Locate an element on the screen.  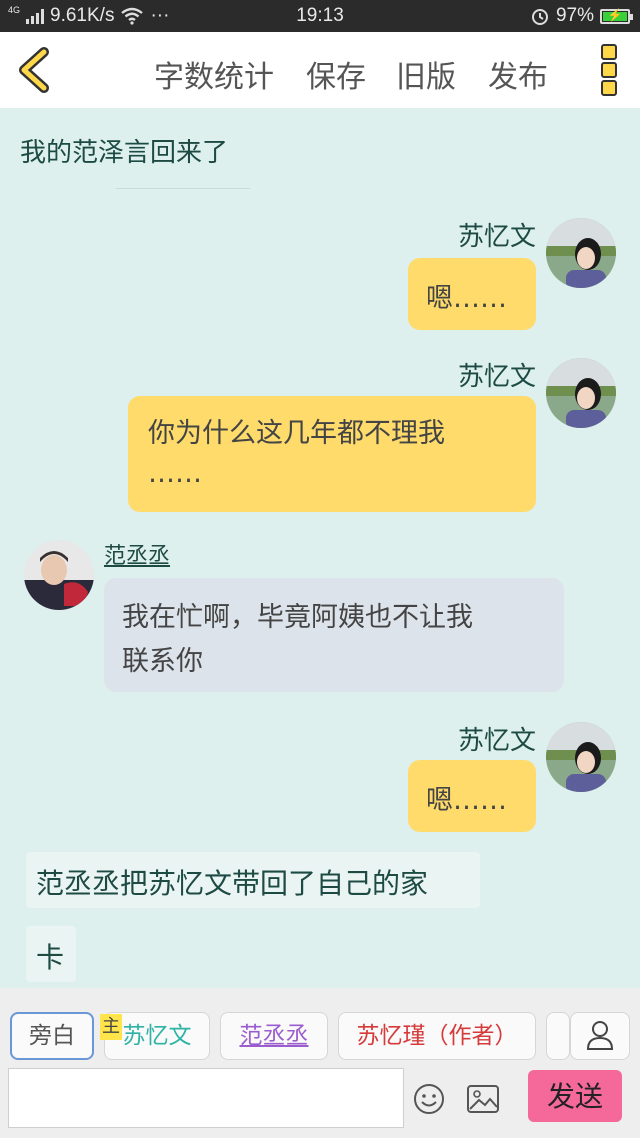
role-selector: 旁白 苏忆文 主 范丞丞 苏忆瑾（作者） is located at coordinates (320, 1027).